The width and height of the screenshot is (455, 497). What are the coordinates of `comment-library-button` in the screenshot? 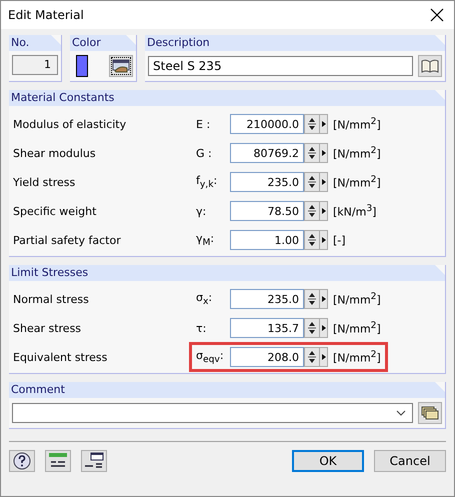 It's located at (430, 413).